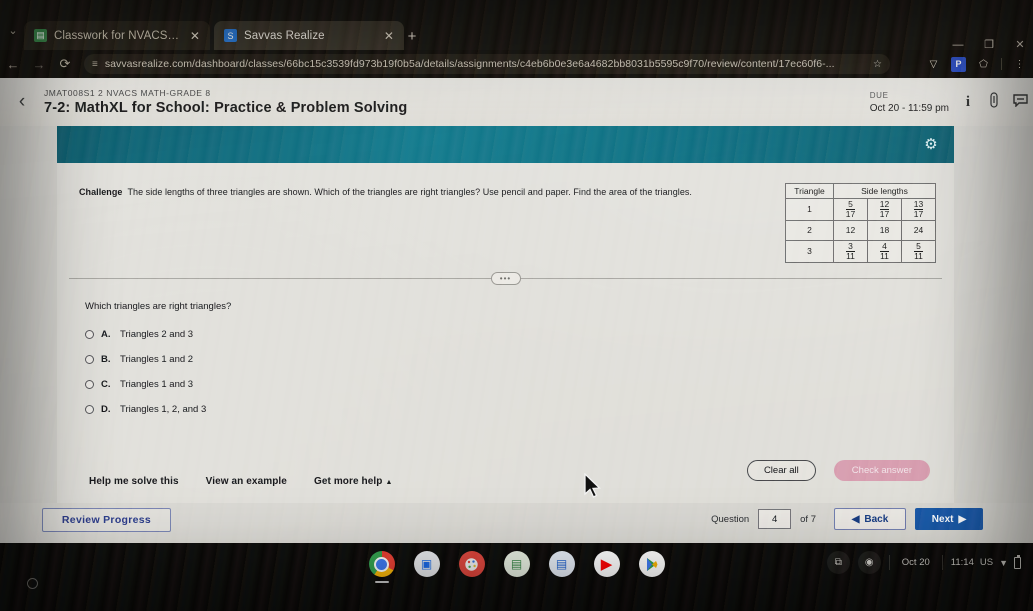  What do you see at coordinates (95, 64) in the screenshot?
I see `site-settings-icon: ≡` at bounding box center [95, 64].